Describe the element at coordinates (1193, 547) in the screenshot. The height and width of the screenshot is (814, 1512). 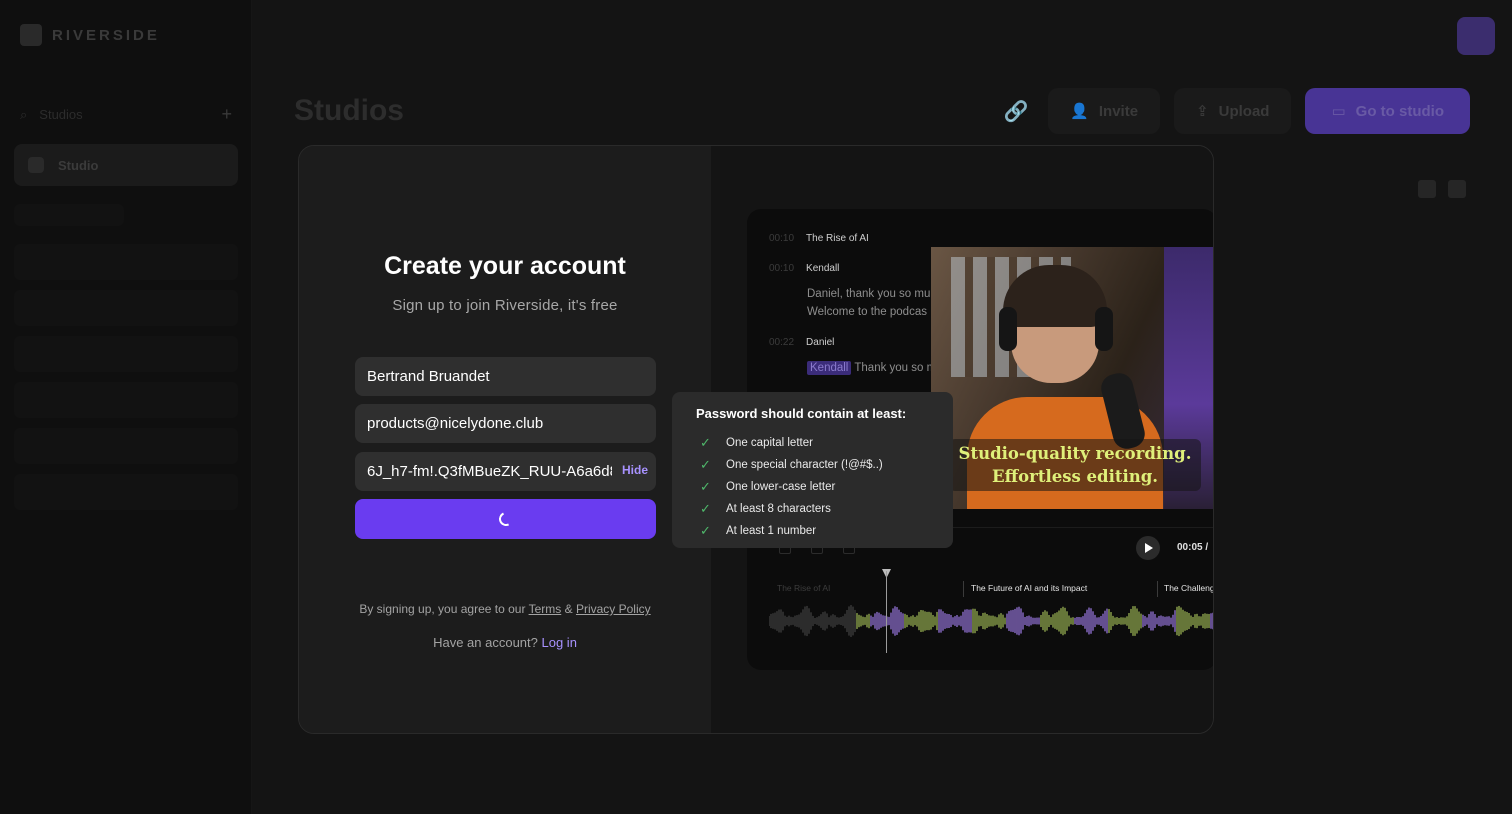
I see `playback-time: 00:05 /` at that location.